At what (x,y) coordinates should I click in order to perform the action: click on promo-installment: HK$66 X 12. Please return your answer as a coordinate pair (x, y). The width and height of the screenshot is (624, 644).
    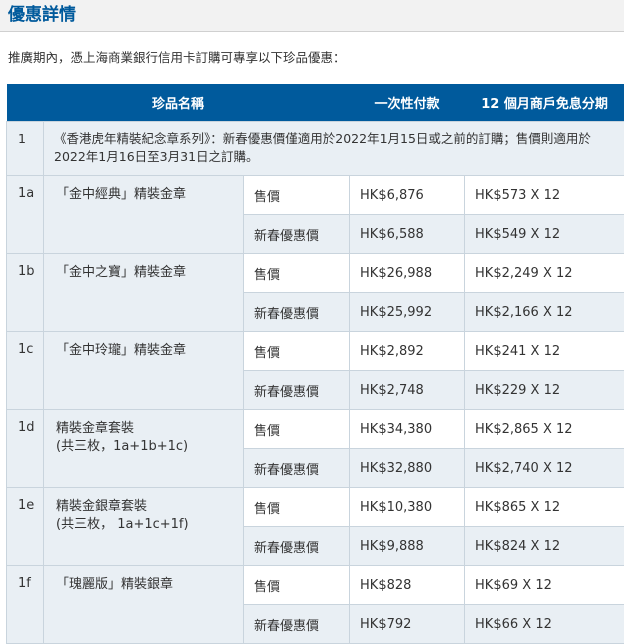
    Looking at the image, I should click on (544, 624).